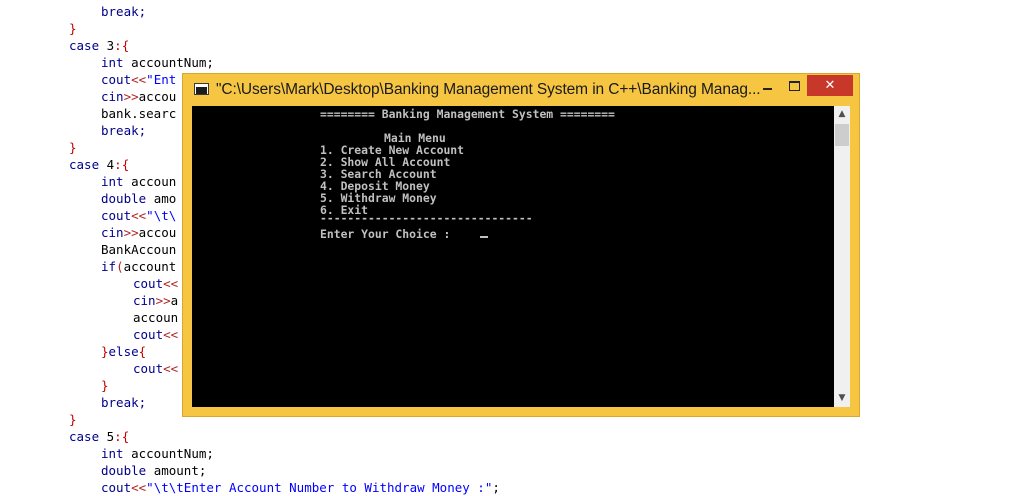  I want to click on code-line: double amo, so click(138, 198).